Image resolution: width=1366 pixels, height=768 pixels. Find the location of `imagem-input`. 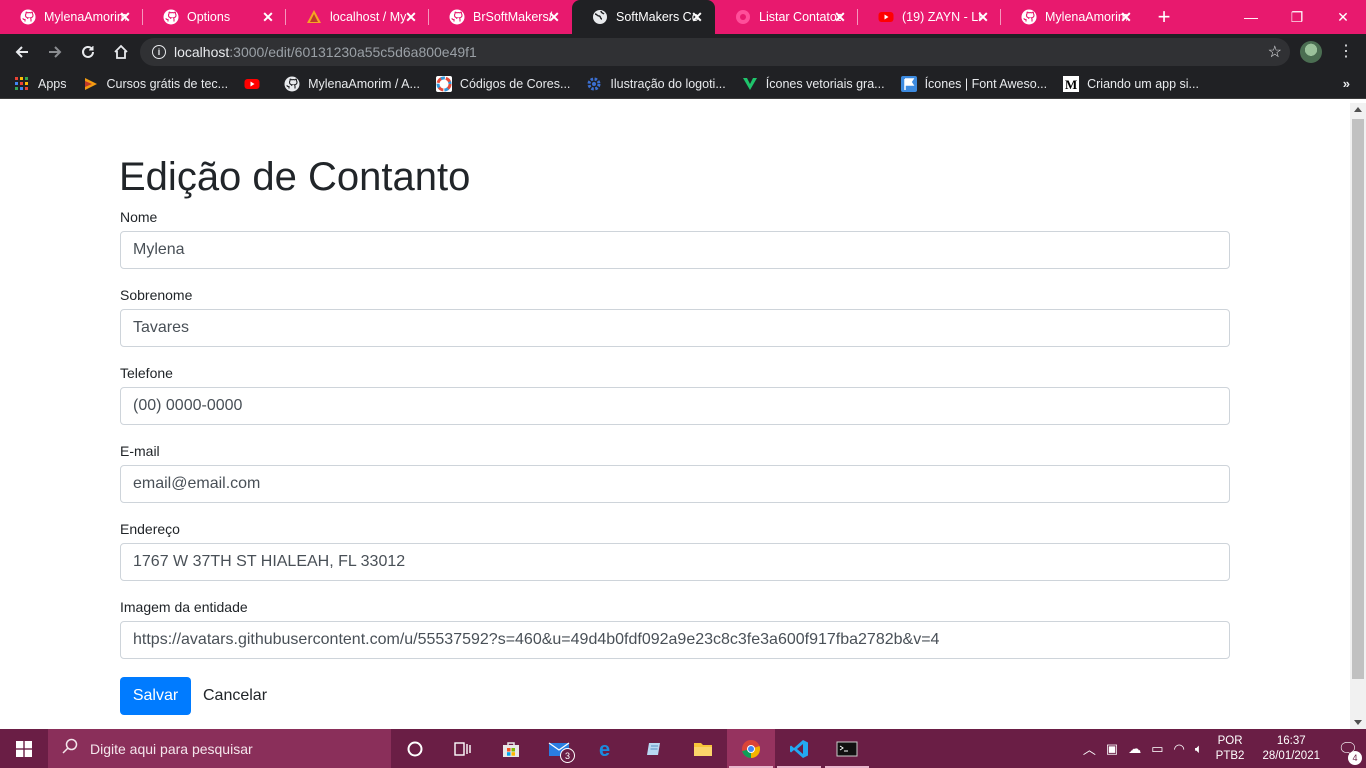

imagem-input is located at coordinates (675, 640).